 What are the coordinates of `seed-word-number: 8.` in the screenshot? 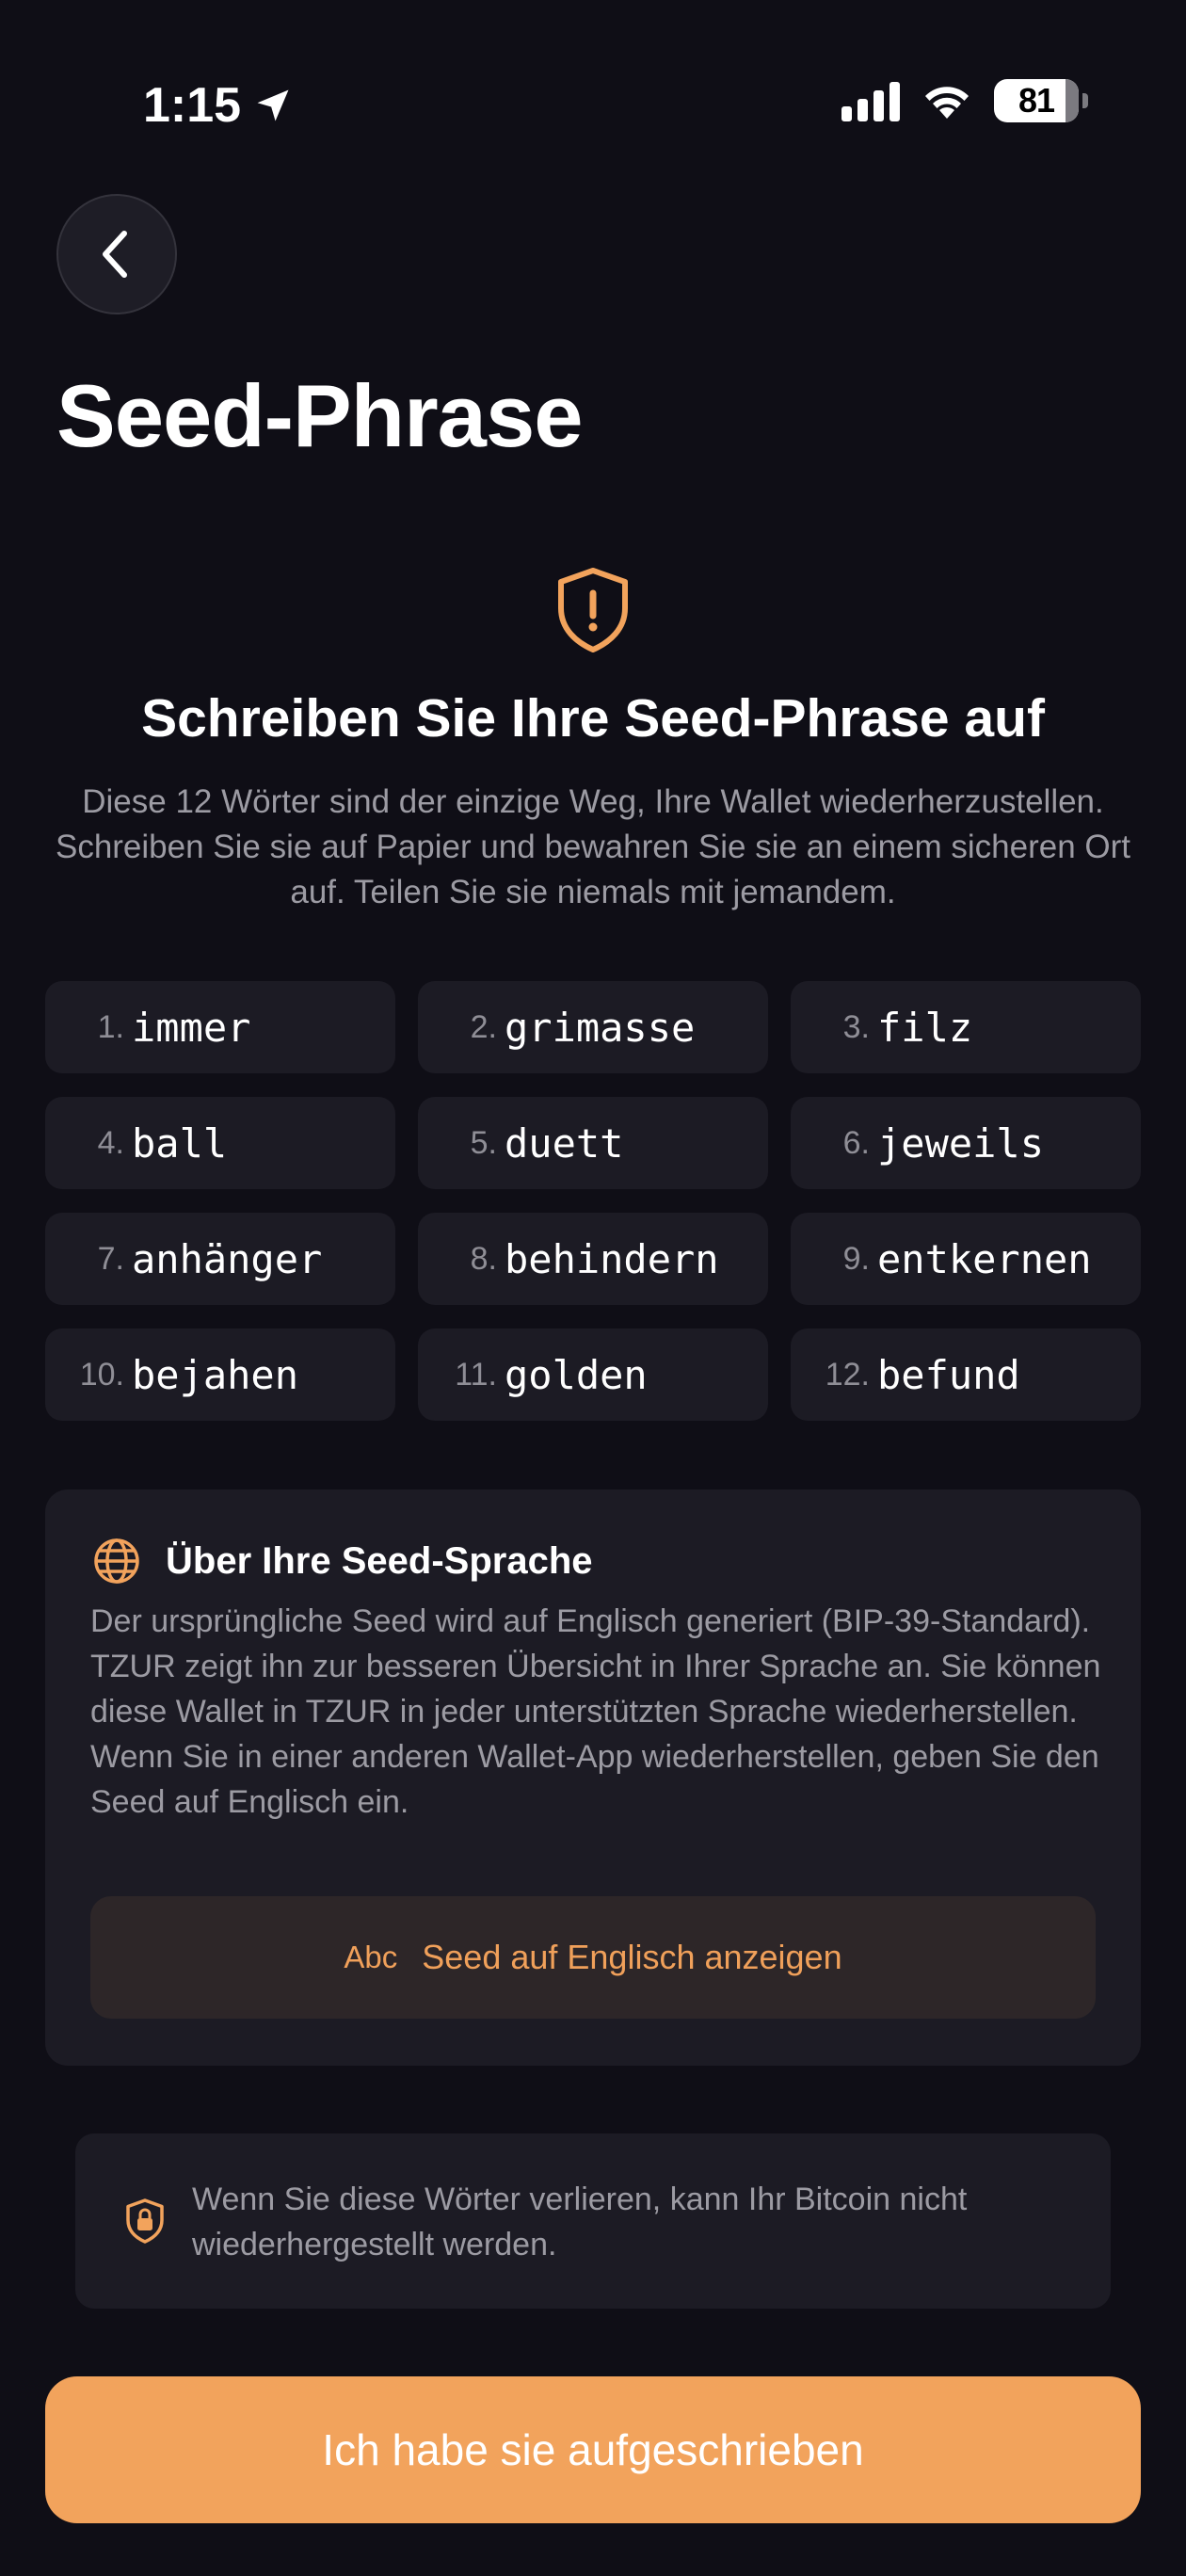 It's located at (483, 1258).